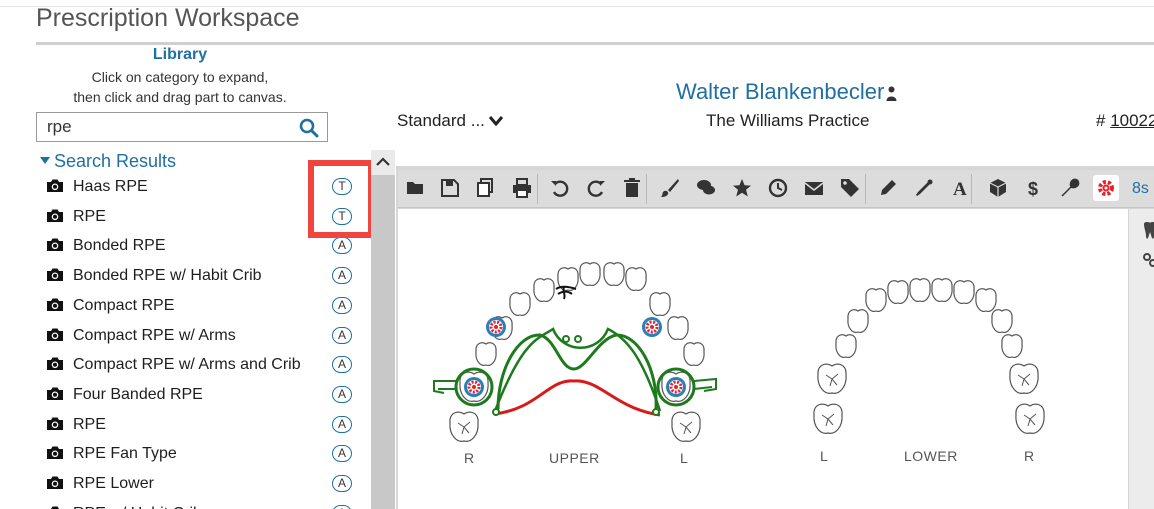 The height and width of the screenshot is (509, 1154). I want to click on chevron-up-icon, so click(383, 161).